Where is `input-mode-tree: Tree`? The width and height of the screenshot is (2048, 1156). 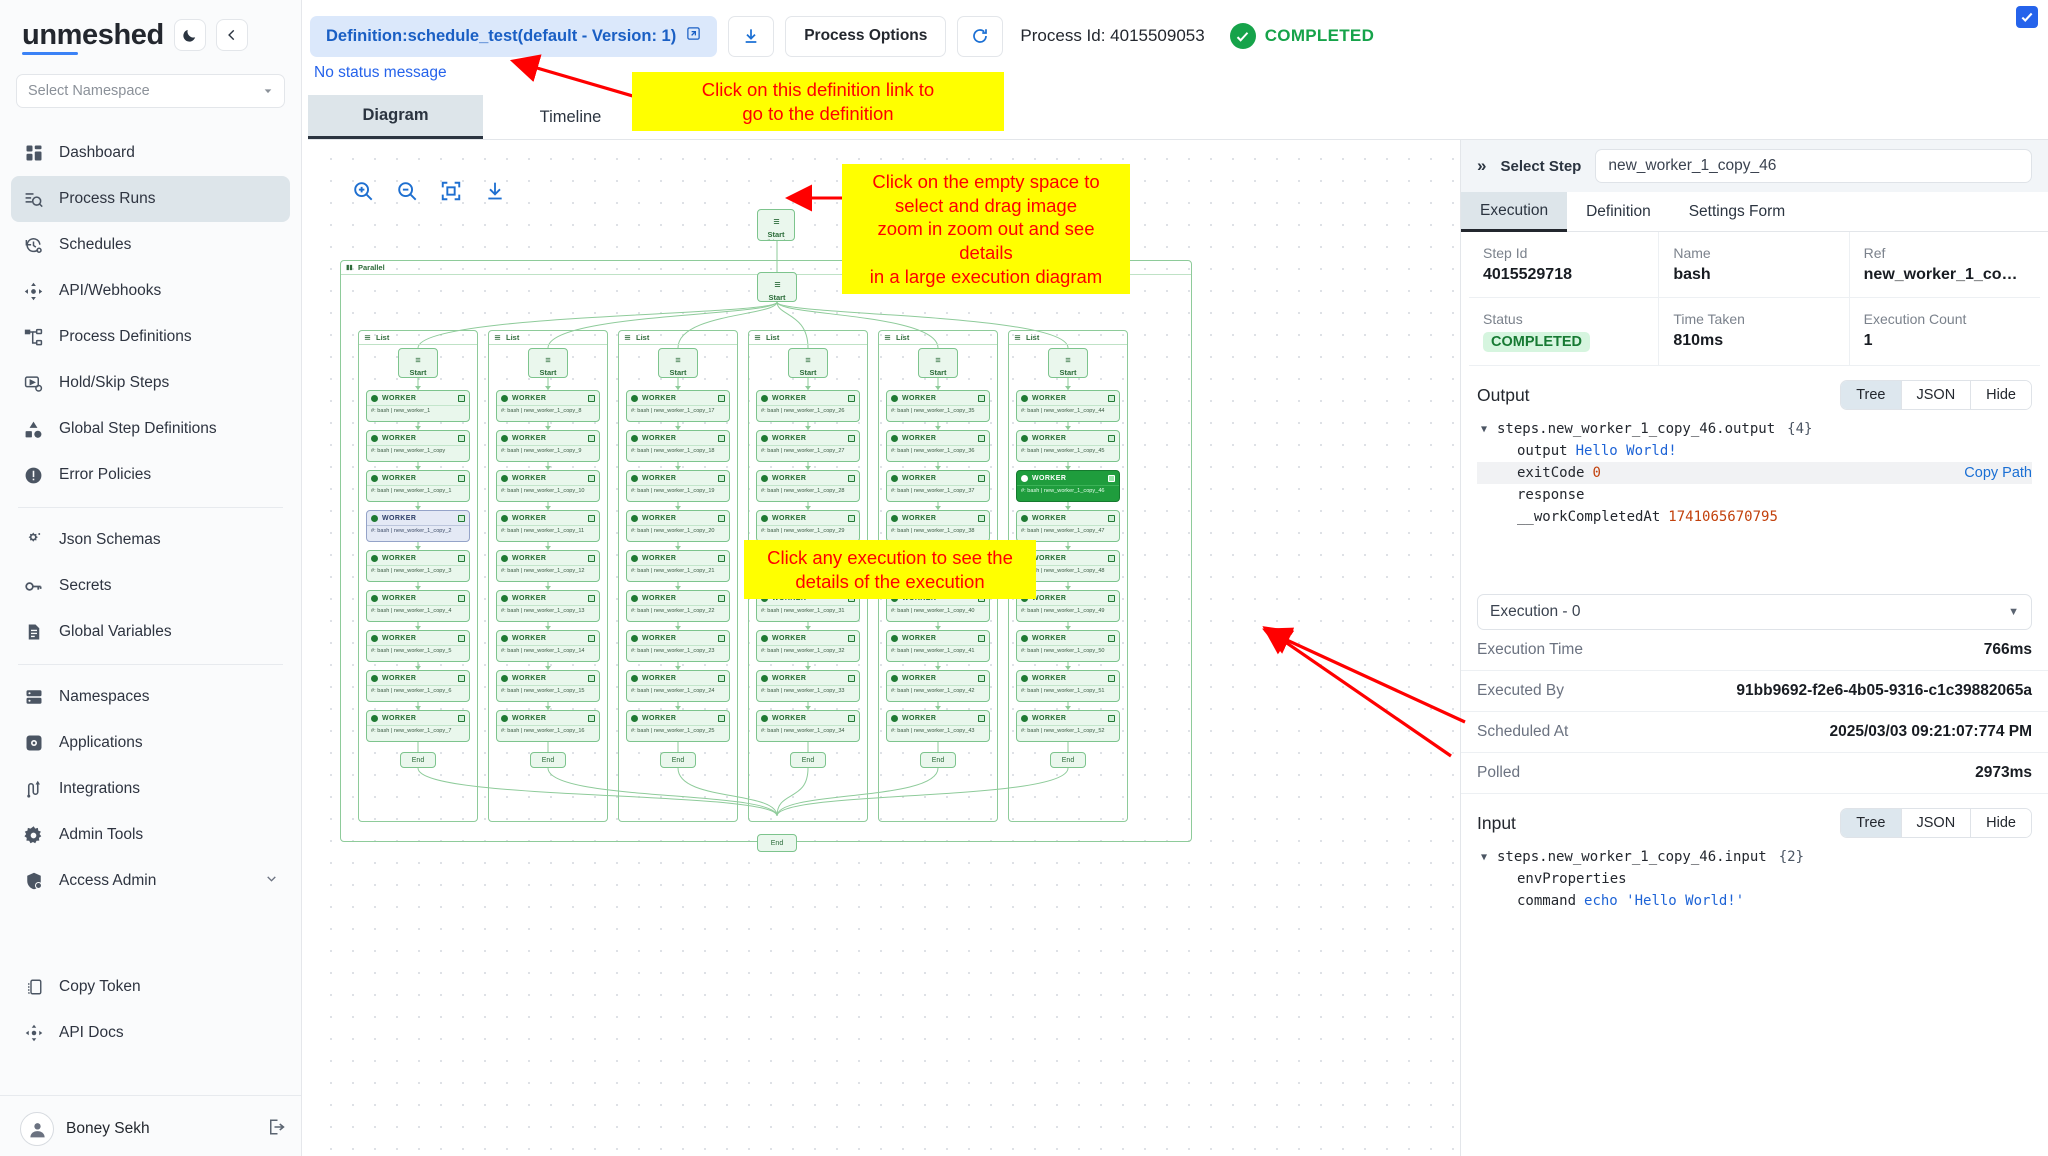
input-mode-tree: Tree is located at coordinates (1871, 823).